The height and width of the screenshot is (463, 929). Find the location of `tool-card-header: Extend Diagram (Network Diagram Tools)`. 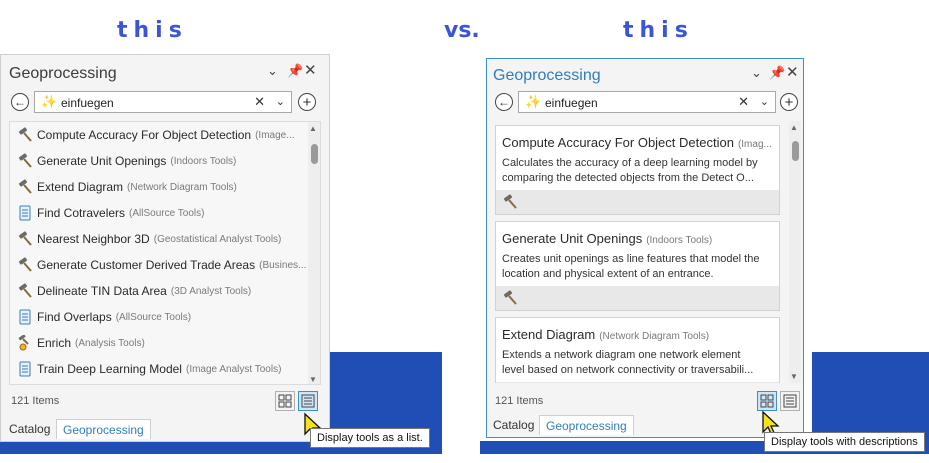

tool-card-header: Extend Diagram (Network Diagram Tools) is located at coordinates (605, 335).